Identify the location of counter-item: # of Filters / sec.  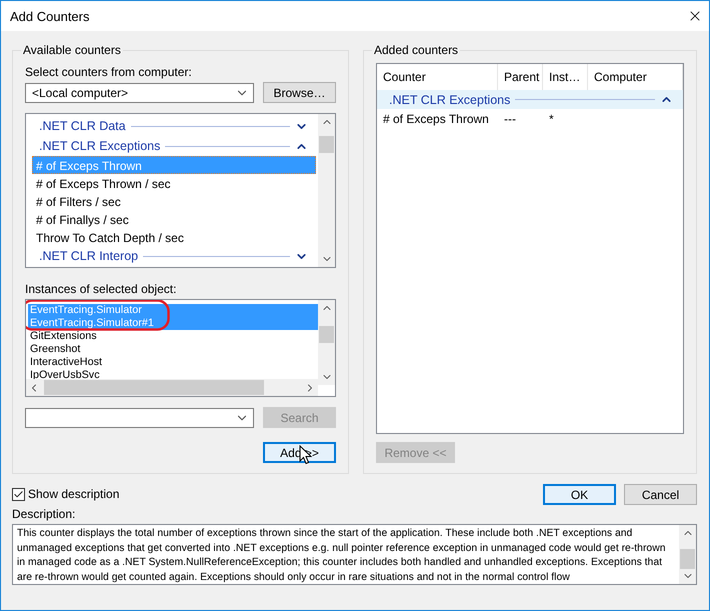
(174, 201).